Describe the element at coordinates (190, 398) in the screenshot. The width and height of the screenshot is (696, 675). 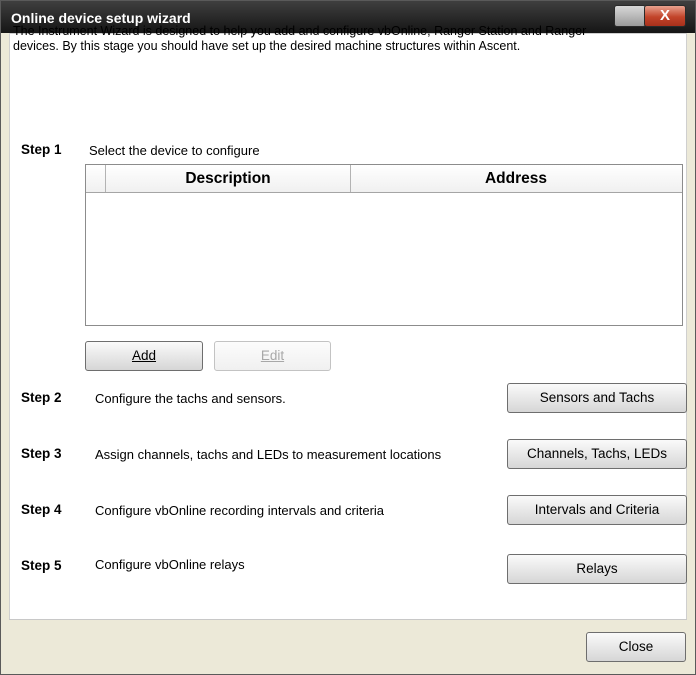
I see `step-2-text: Configure the tachs and sensors.` at that location.